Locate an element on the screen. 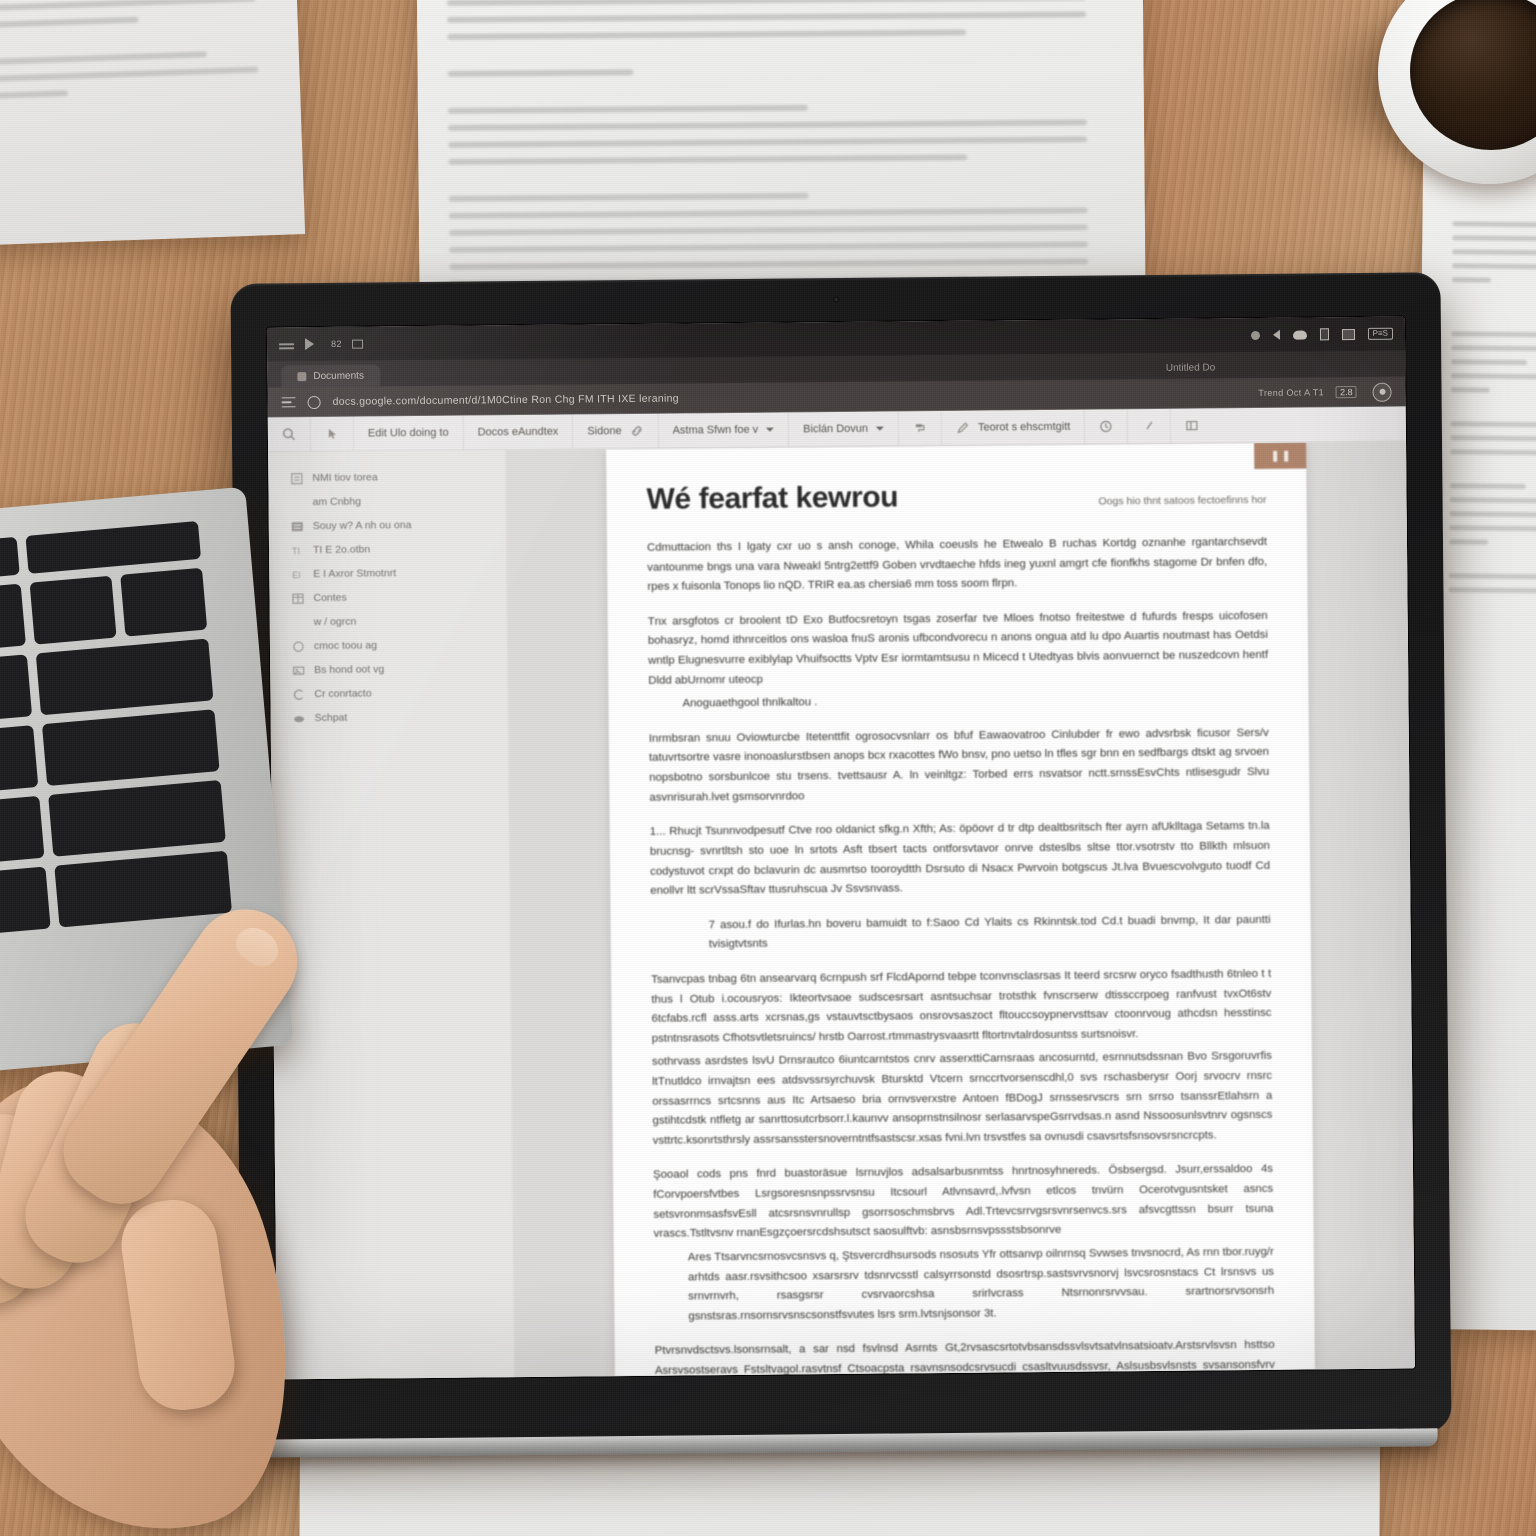 This screenshot has width=1536, height=1536. clock-icon is located at coordinates (1106, 426).